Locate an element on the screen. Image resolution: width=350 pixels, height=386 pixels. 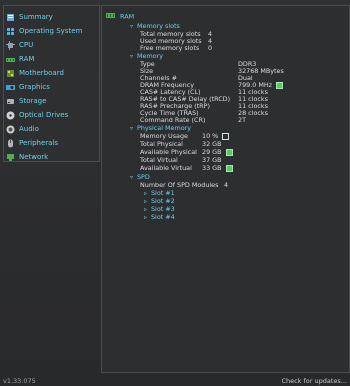
sidebar-item-motherboard: Motherboard is located at coordinates (52, 73).